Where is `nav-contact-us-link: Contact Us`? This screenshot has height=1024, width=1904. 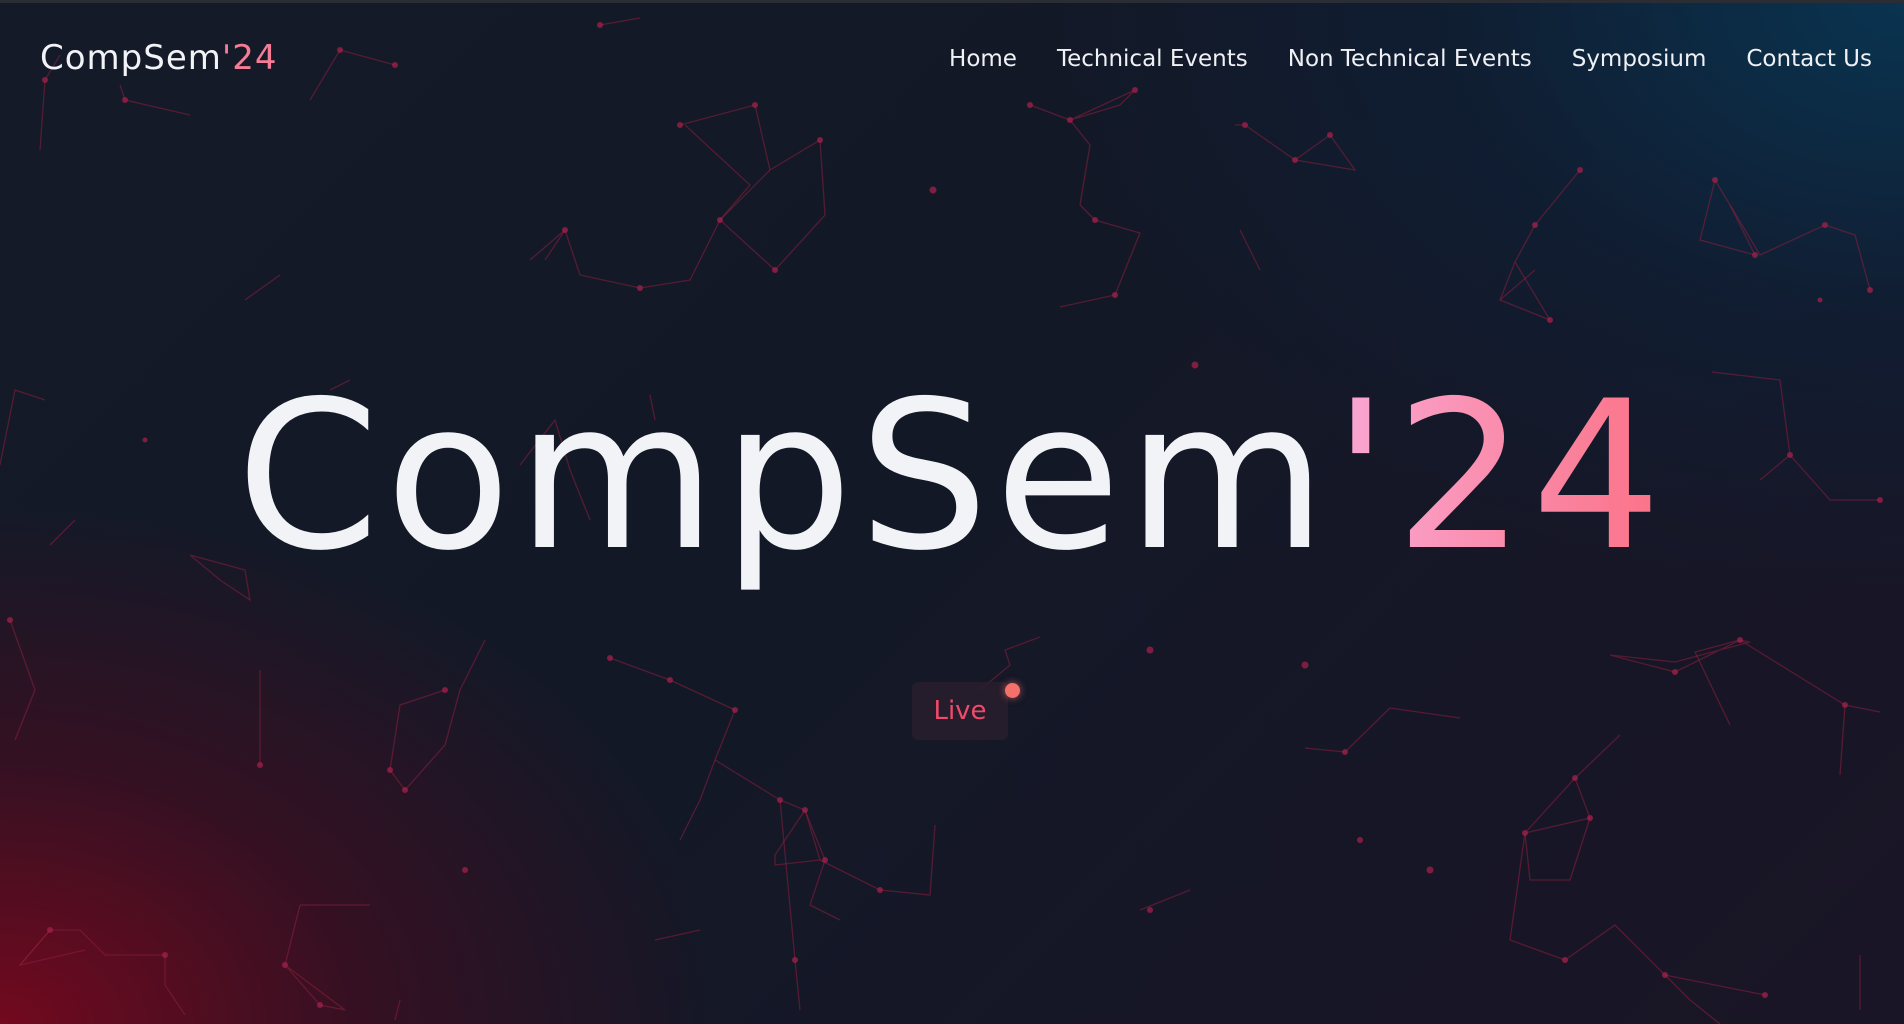 nav-contact-us-link: Contact Us is located at coordinates (1809, 59).